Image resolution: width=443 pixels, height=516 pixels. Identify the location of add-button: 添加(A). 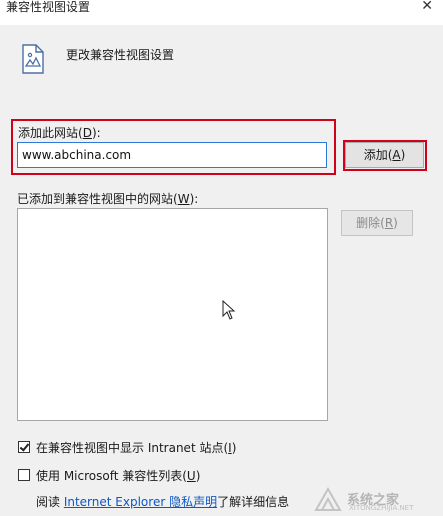
(384, 155).